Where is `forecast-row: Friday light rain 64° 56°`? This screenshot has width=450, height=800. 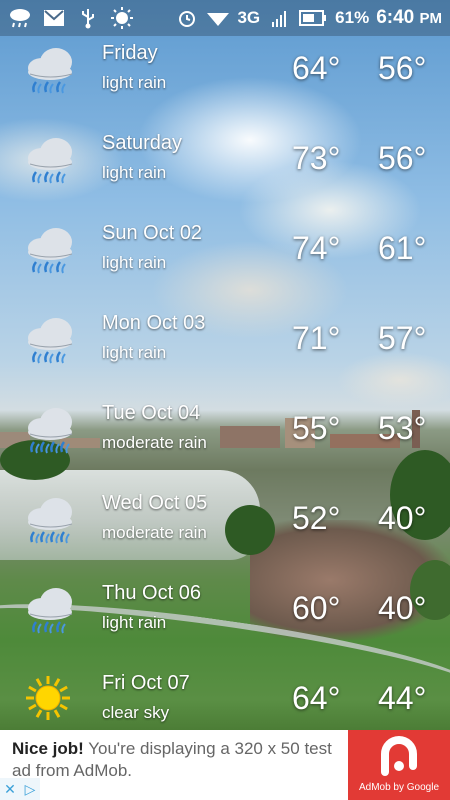
forecast-row: Friday light rain 64° 56° is located at coordinates (225, 81).